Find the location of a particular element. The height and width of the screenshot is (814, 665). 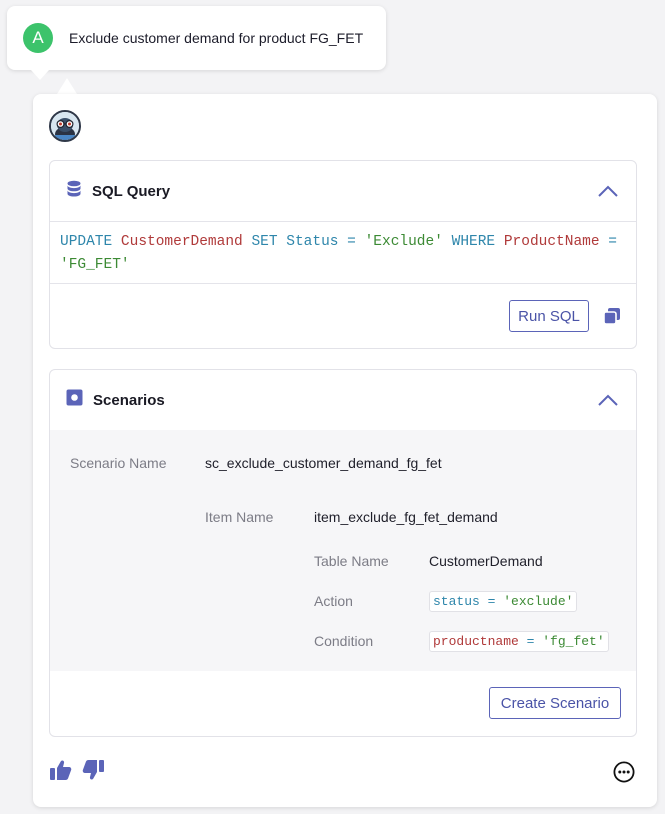

scenario-name-label: Scenario Name is located at coordinates (118, 463).